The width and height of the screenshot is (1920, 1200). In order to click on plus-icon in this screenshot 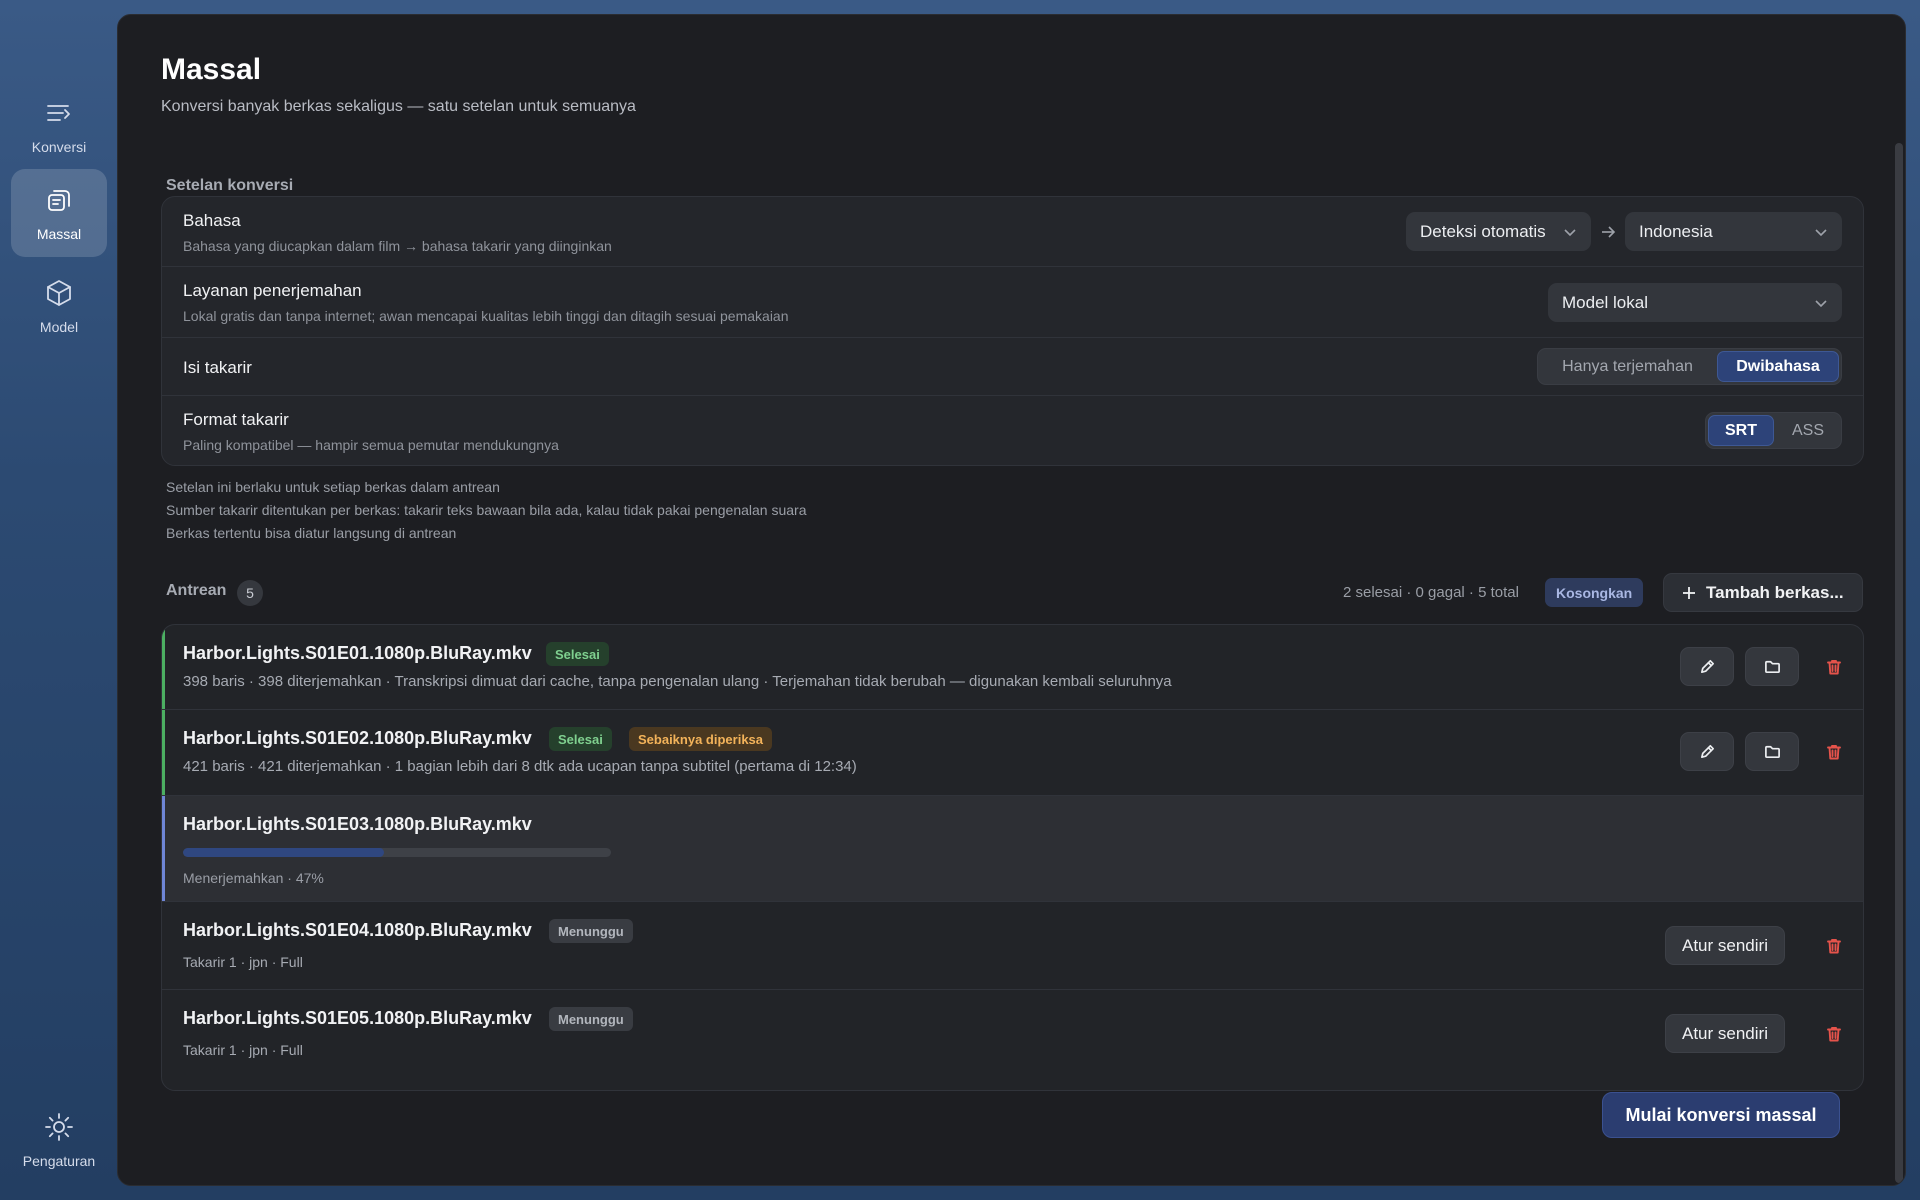, I will do `click(1689, 592)`.